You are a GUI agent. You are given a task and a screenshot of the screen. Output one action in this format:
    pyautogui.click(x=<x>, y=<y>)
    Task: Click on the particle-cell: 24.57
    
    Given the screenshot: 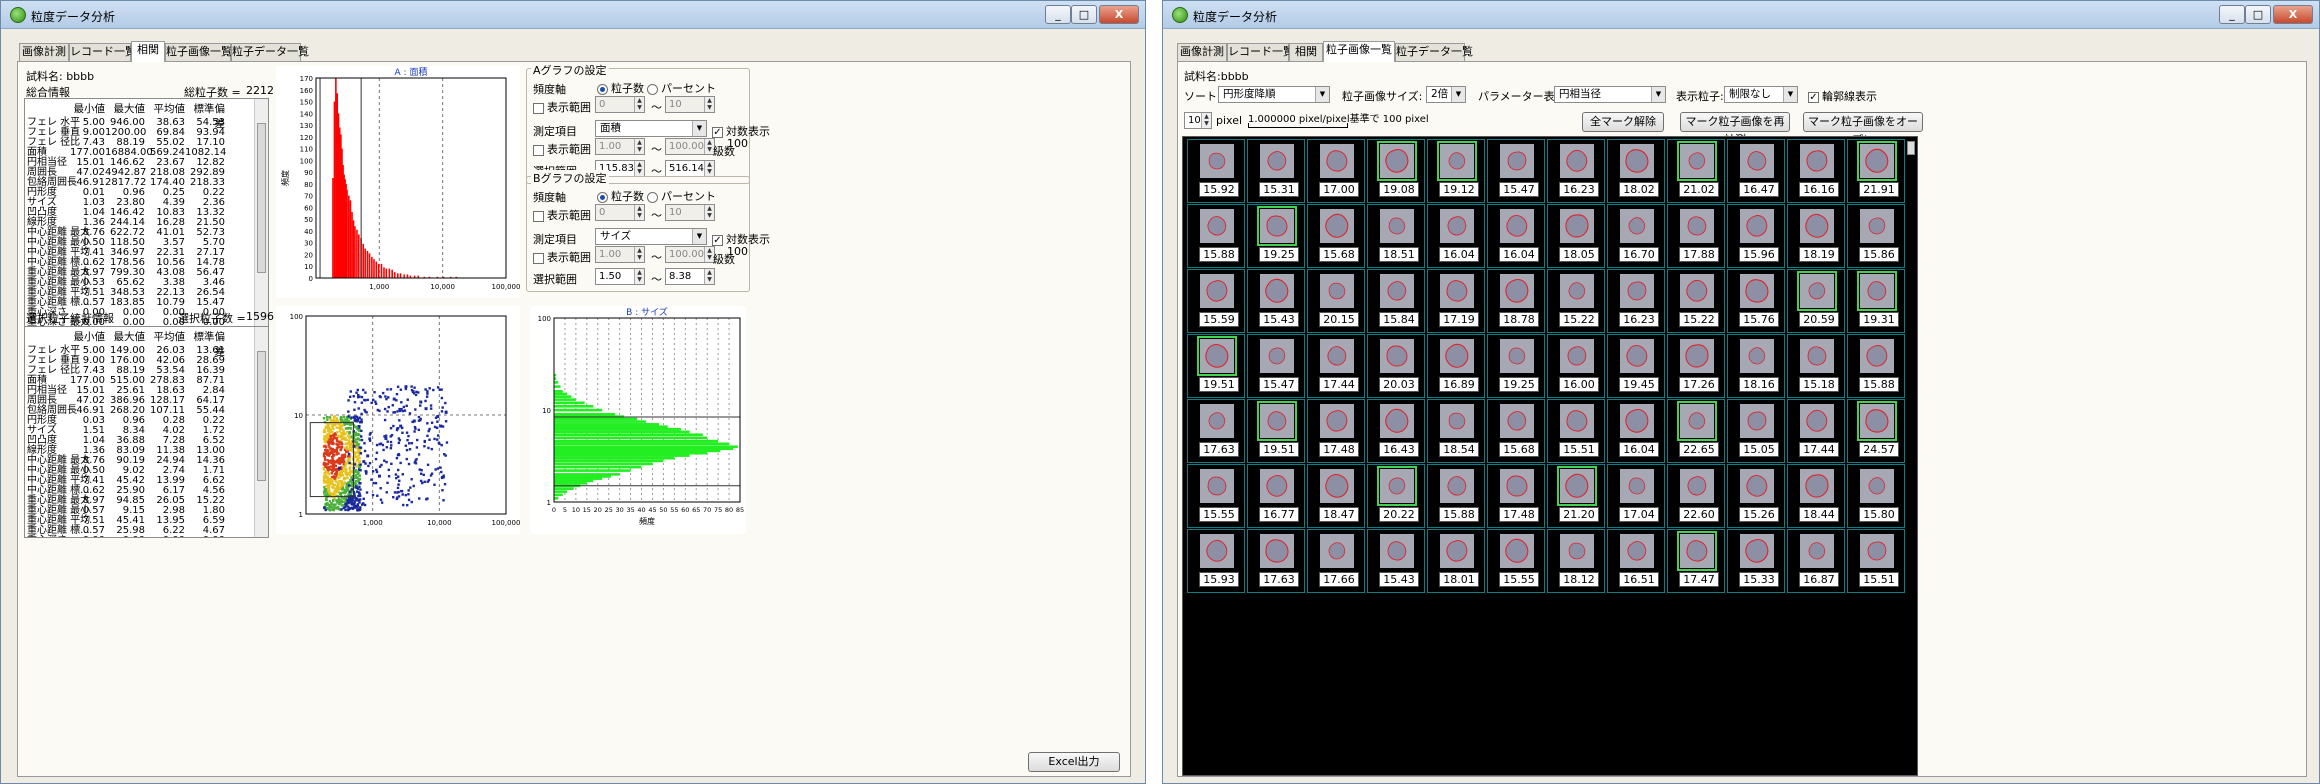 What is the action you would take?
    pyautogui.click(x=1876, y=431)
    